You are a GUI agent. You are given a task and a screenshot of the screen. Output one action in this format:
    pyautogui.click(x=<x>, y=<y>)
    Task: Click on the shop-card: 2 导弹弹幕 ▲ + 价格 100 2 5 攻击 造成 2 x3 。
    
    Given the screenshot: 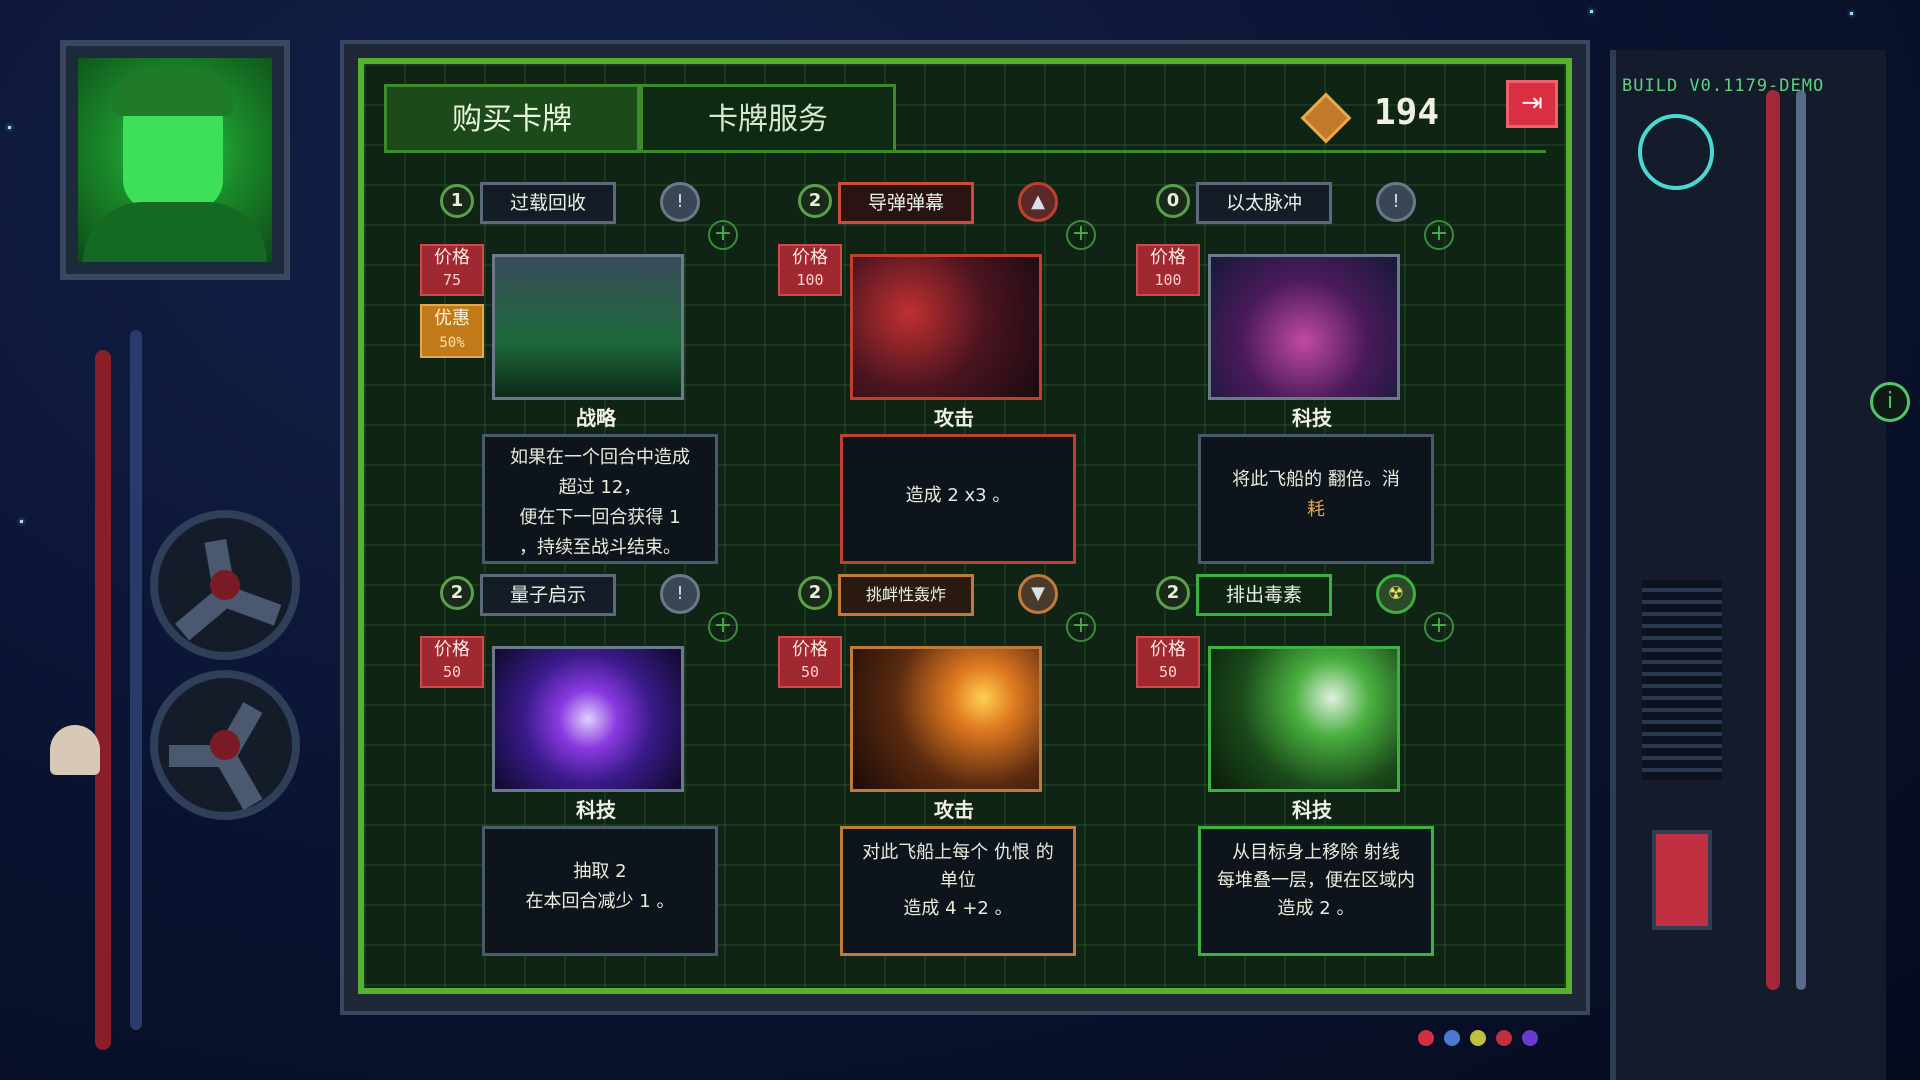 What is the action you would take?
    pyautogui.click(x=937, y=373)
    